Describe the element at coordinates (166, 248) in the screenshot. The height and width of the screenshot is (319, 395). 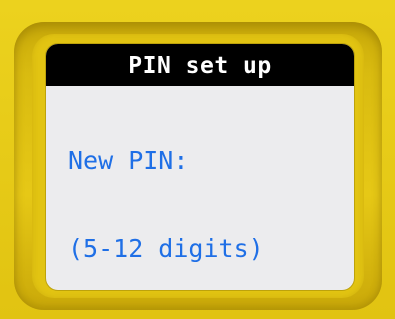
I see `pin-length-hint: (5-12 digits)` at that location.